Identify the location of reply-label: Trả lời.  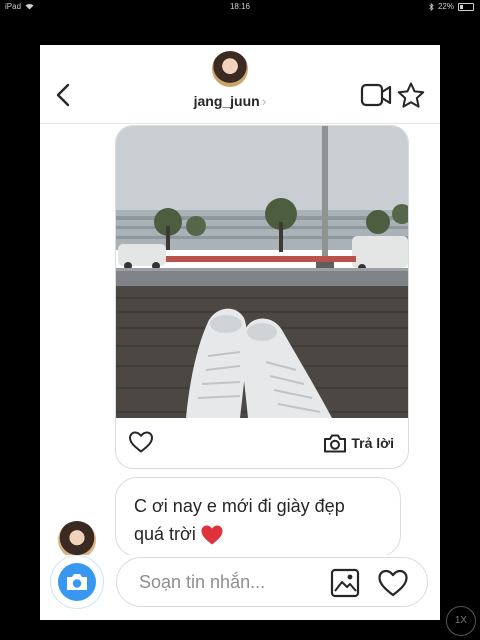
(372, 443).